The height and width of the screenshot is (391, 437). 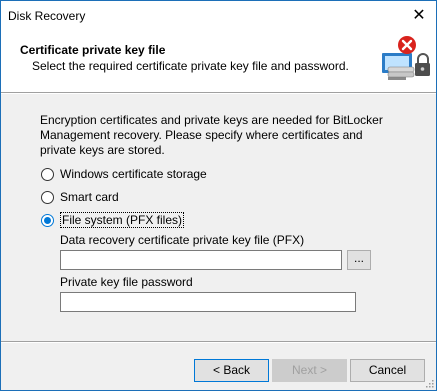 What do you see at coordinates (309, 370) in the screenshot?
I see `next-button: Next >` at bounding box center [309, 370].